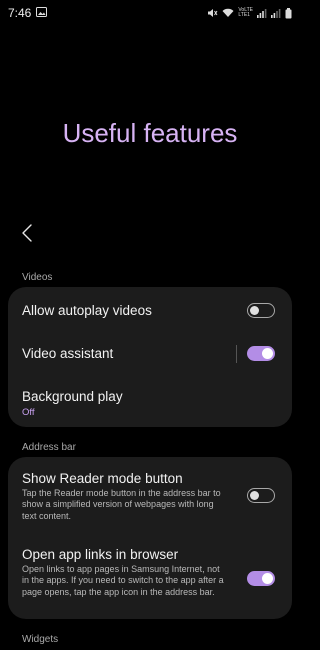 The width and height of the screenshot is (320, 650). Describe the element at coordinates (236, 354) in the screenshot. I see `vertical-divider` at that location.